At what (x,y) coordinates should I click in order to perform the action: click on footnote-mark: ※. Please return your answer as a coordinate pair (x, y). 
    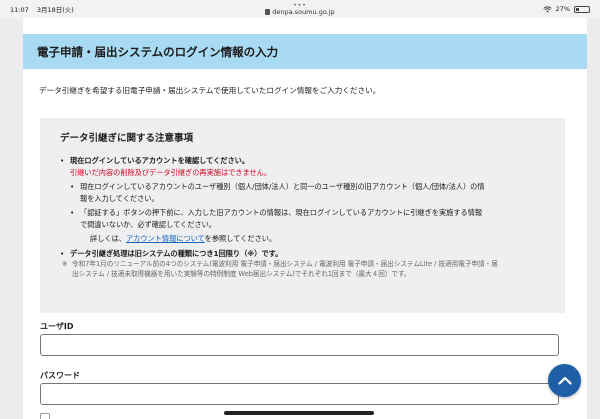
    Looking at the image, I should click on (65, 264).